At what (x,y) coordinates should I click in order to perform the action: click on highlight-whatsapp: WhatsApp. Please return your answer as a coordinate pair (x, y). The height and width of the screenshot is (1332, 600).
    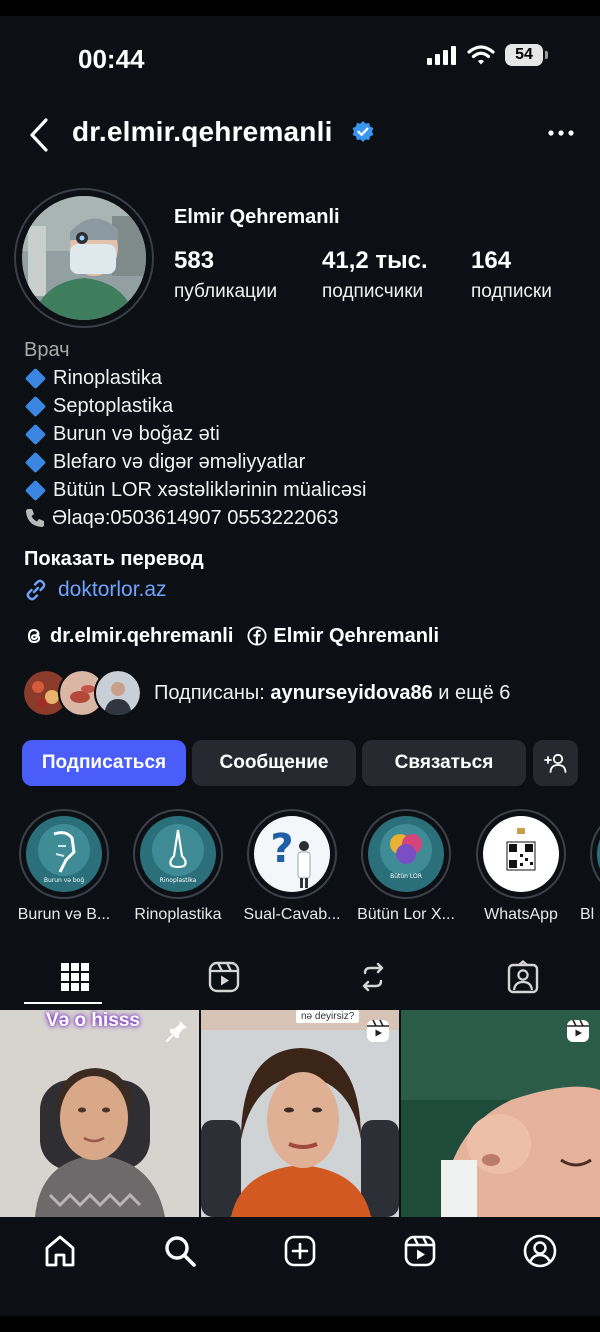
    Looking at the image, I should click on (521, 866).